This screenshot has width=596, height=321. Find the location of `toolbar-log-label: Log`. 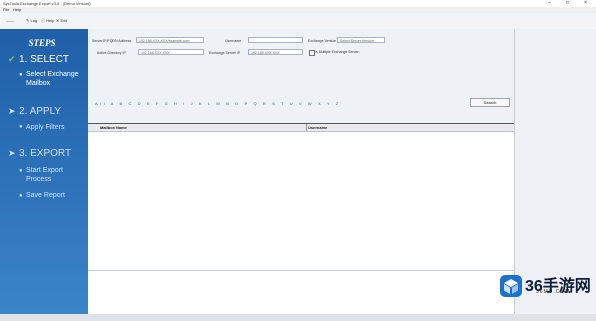

toolbar-log-label: Log is located at coordinates (34, 20).